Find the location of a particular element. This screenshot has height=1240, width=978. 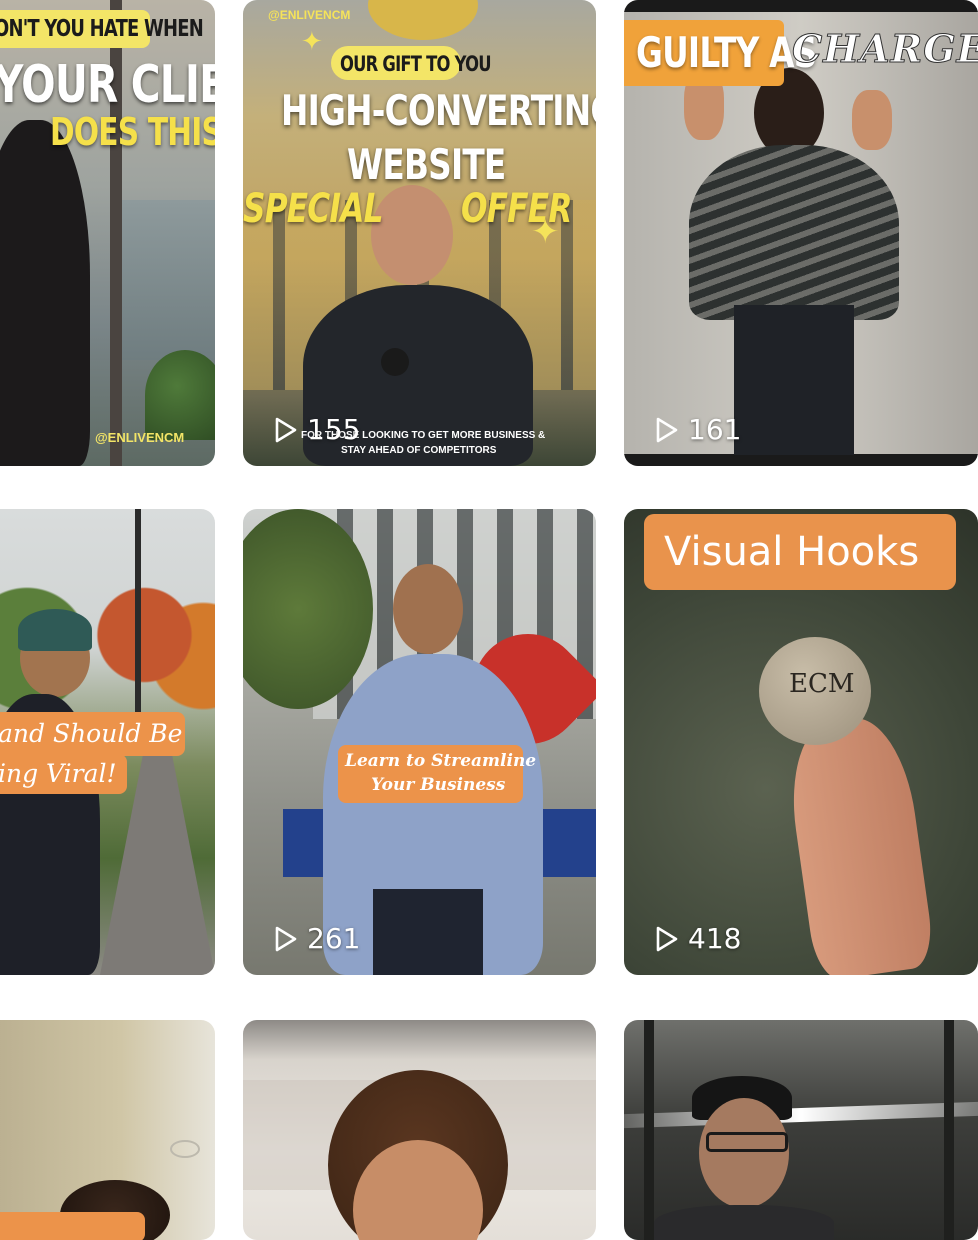

stone-text: ECM is located at coordinates (822, 684).